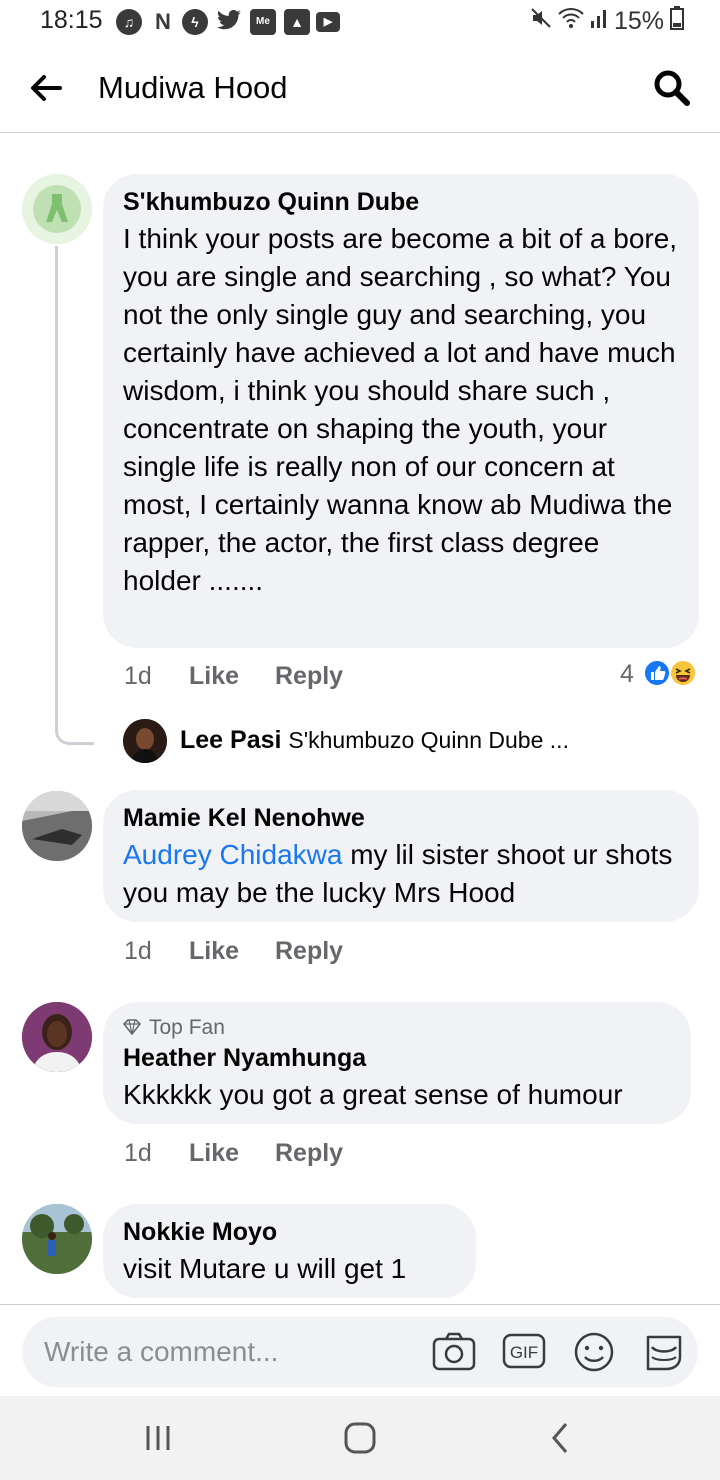 Image resolution: width=720 pixels, height=1480 pixels. I want to click on home-icon, so click(360, 1438).